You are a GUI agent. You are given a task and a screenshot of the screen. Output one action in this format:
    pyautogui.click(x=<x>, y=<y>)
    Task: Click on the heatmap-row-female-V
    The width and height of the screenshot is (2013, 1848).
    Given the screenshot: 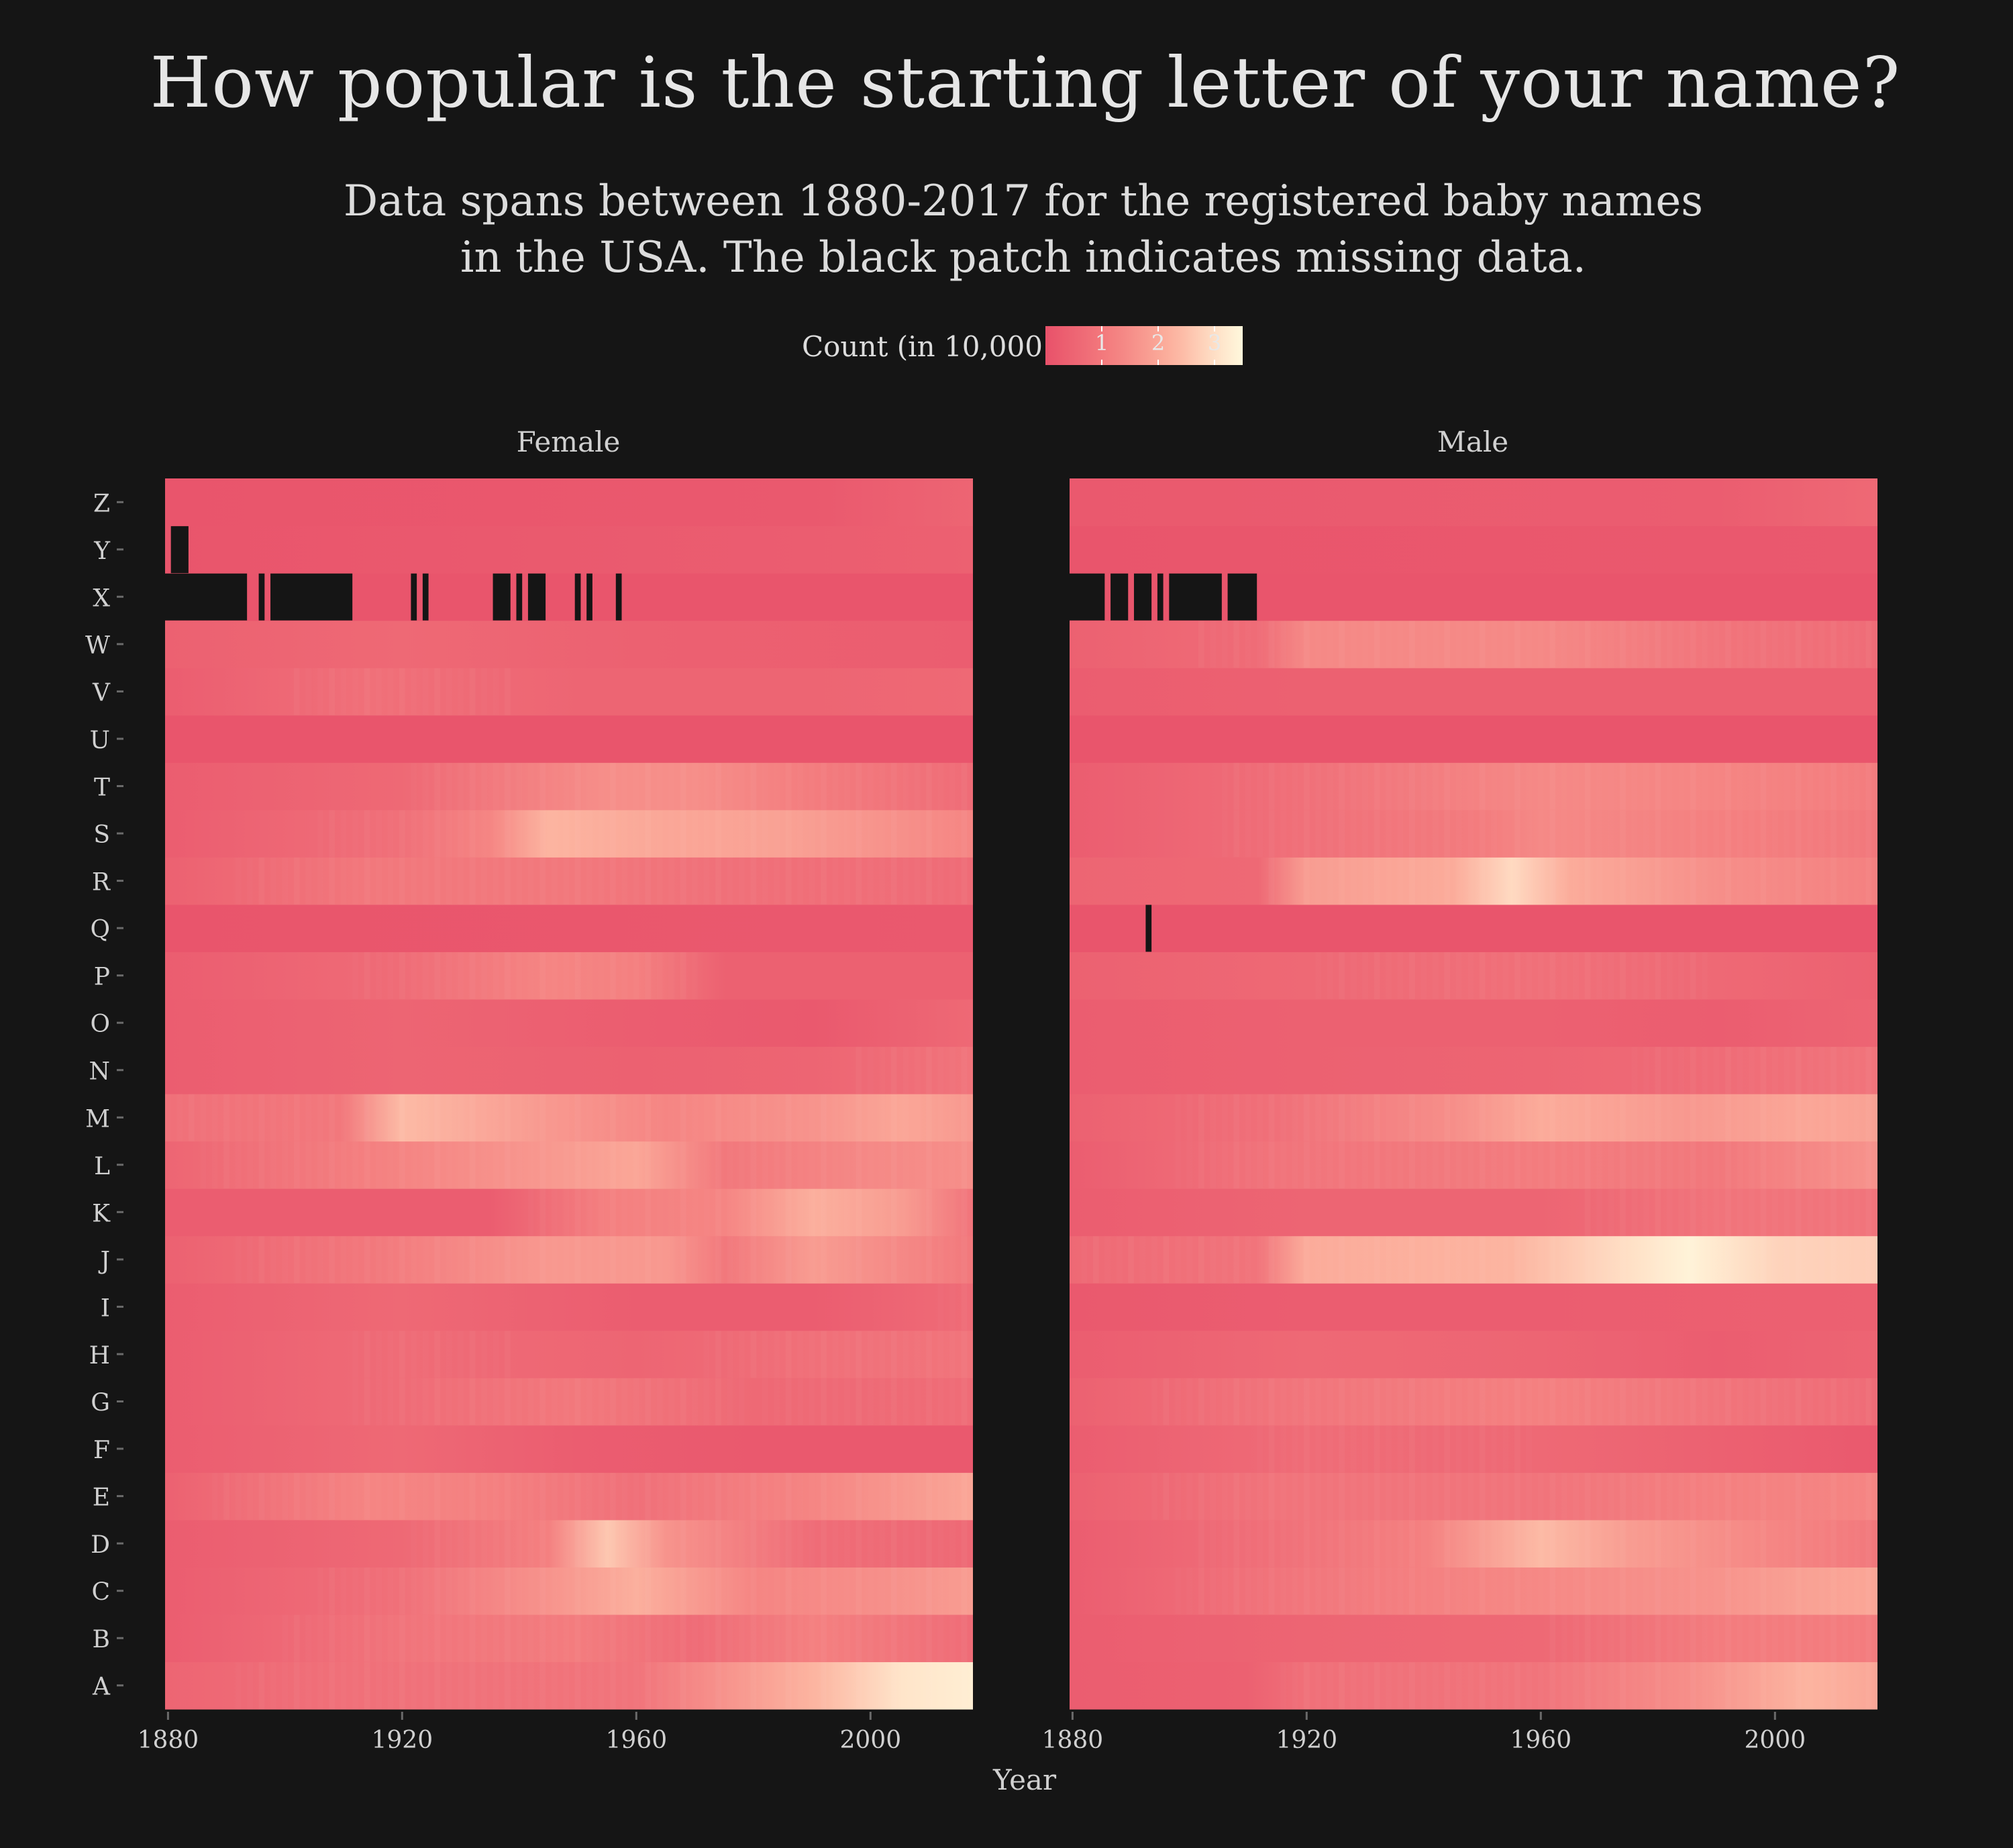 What is the action you would take?
    pyautogui.click(x=569, y=692)
    